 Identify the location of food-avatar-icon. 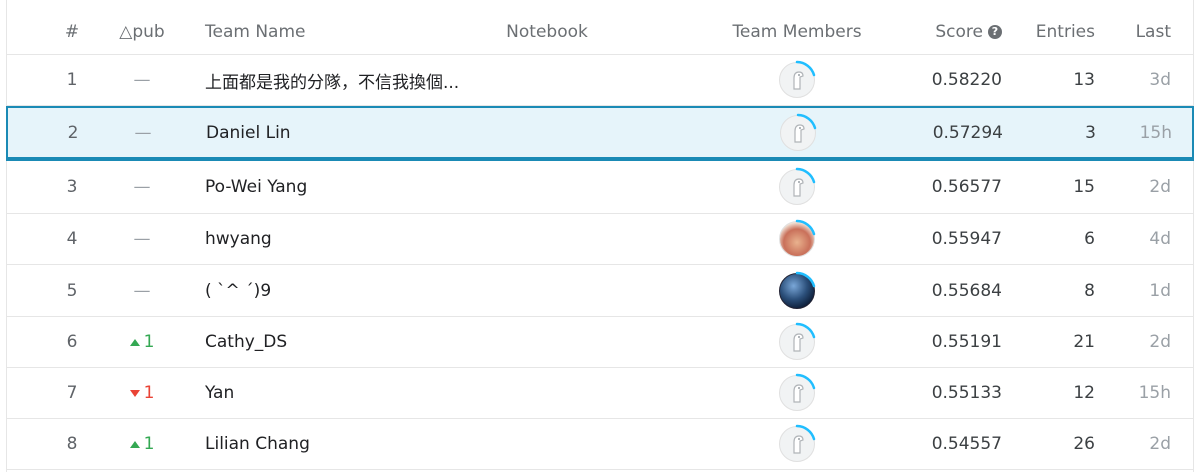
(797, 238).